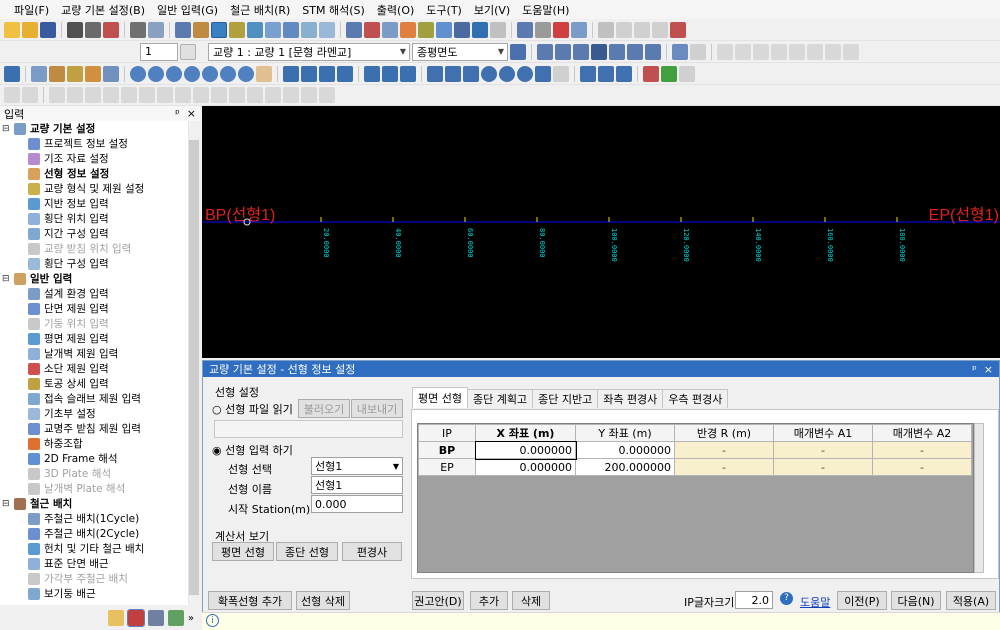 This screenshot has height=630, width=1000. Describe the element at coordinates (174, 73) in the screenshot. I see `zoom-prev-icon` at that location.